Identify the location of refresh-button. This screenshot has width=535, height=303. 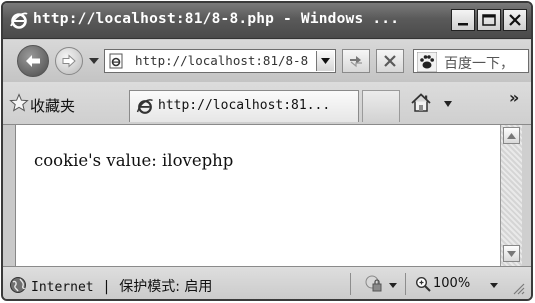
(356, 61).